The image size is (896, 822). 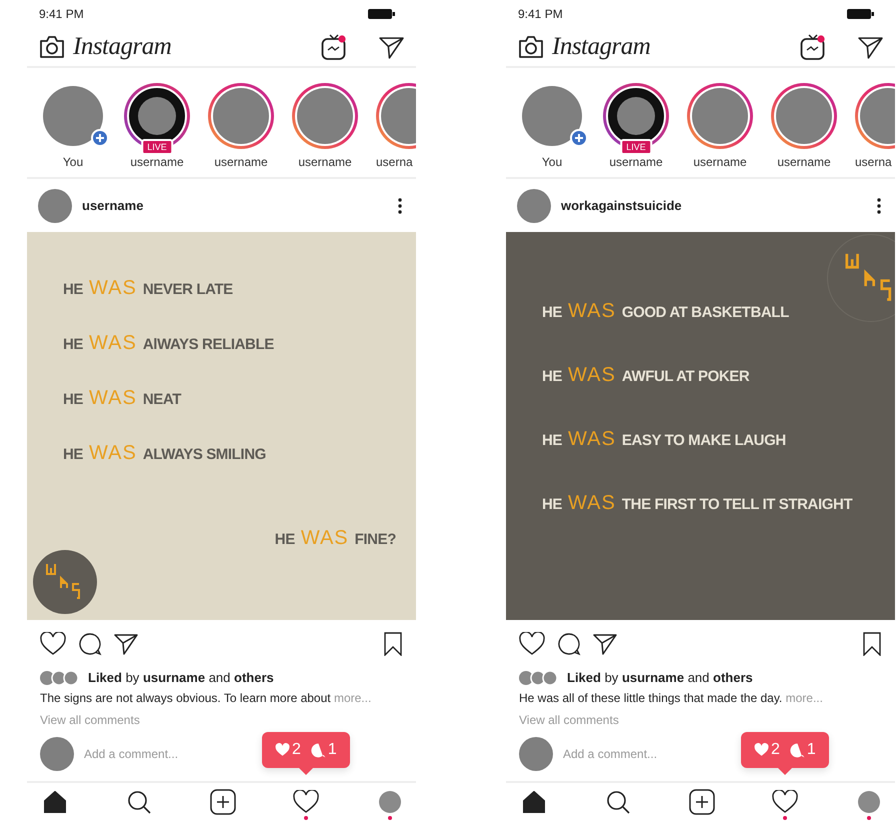 I want to click on post-username: workagainstsuicide, so click(x=714, y=205).